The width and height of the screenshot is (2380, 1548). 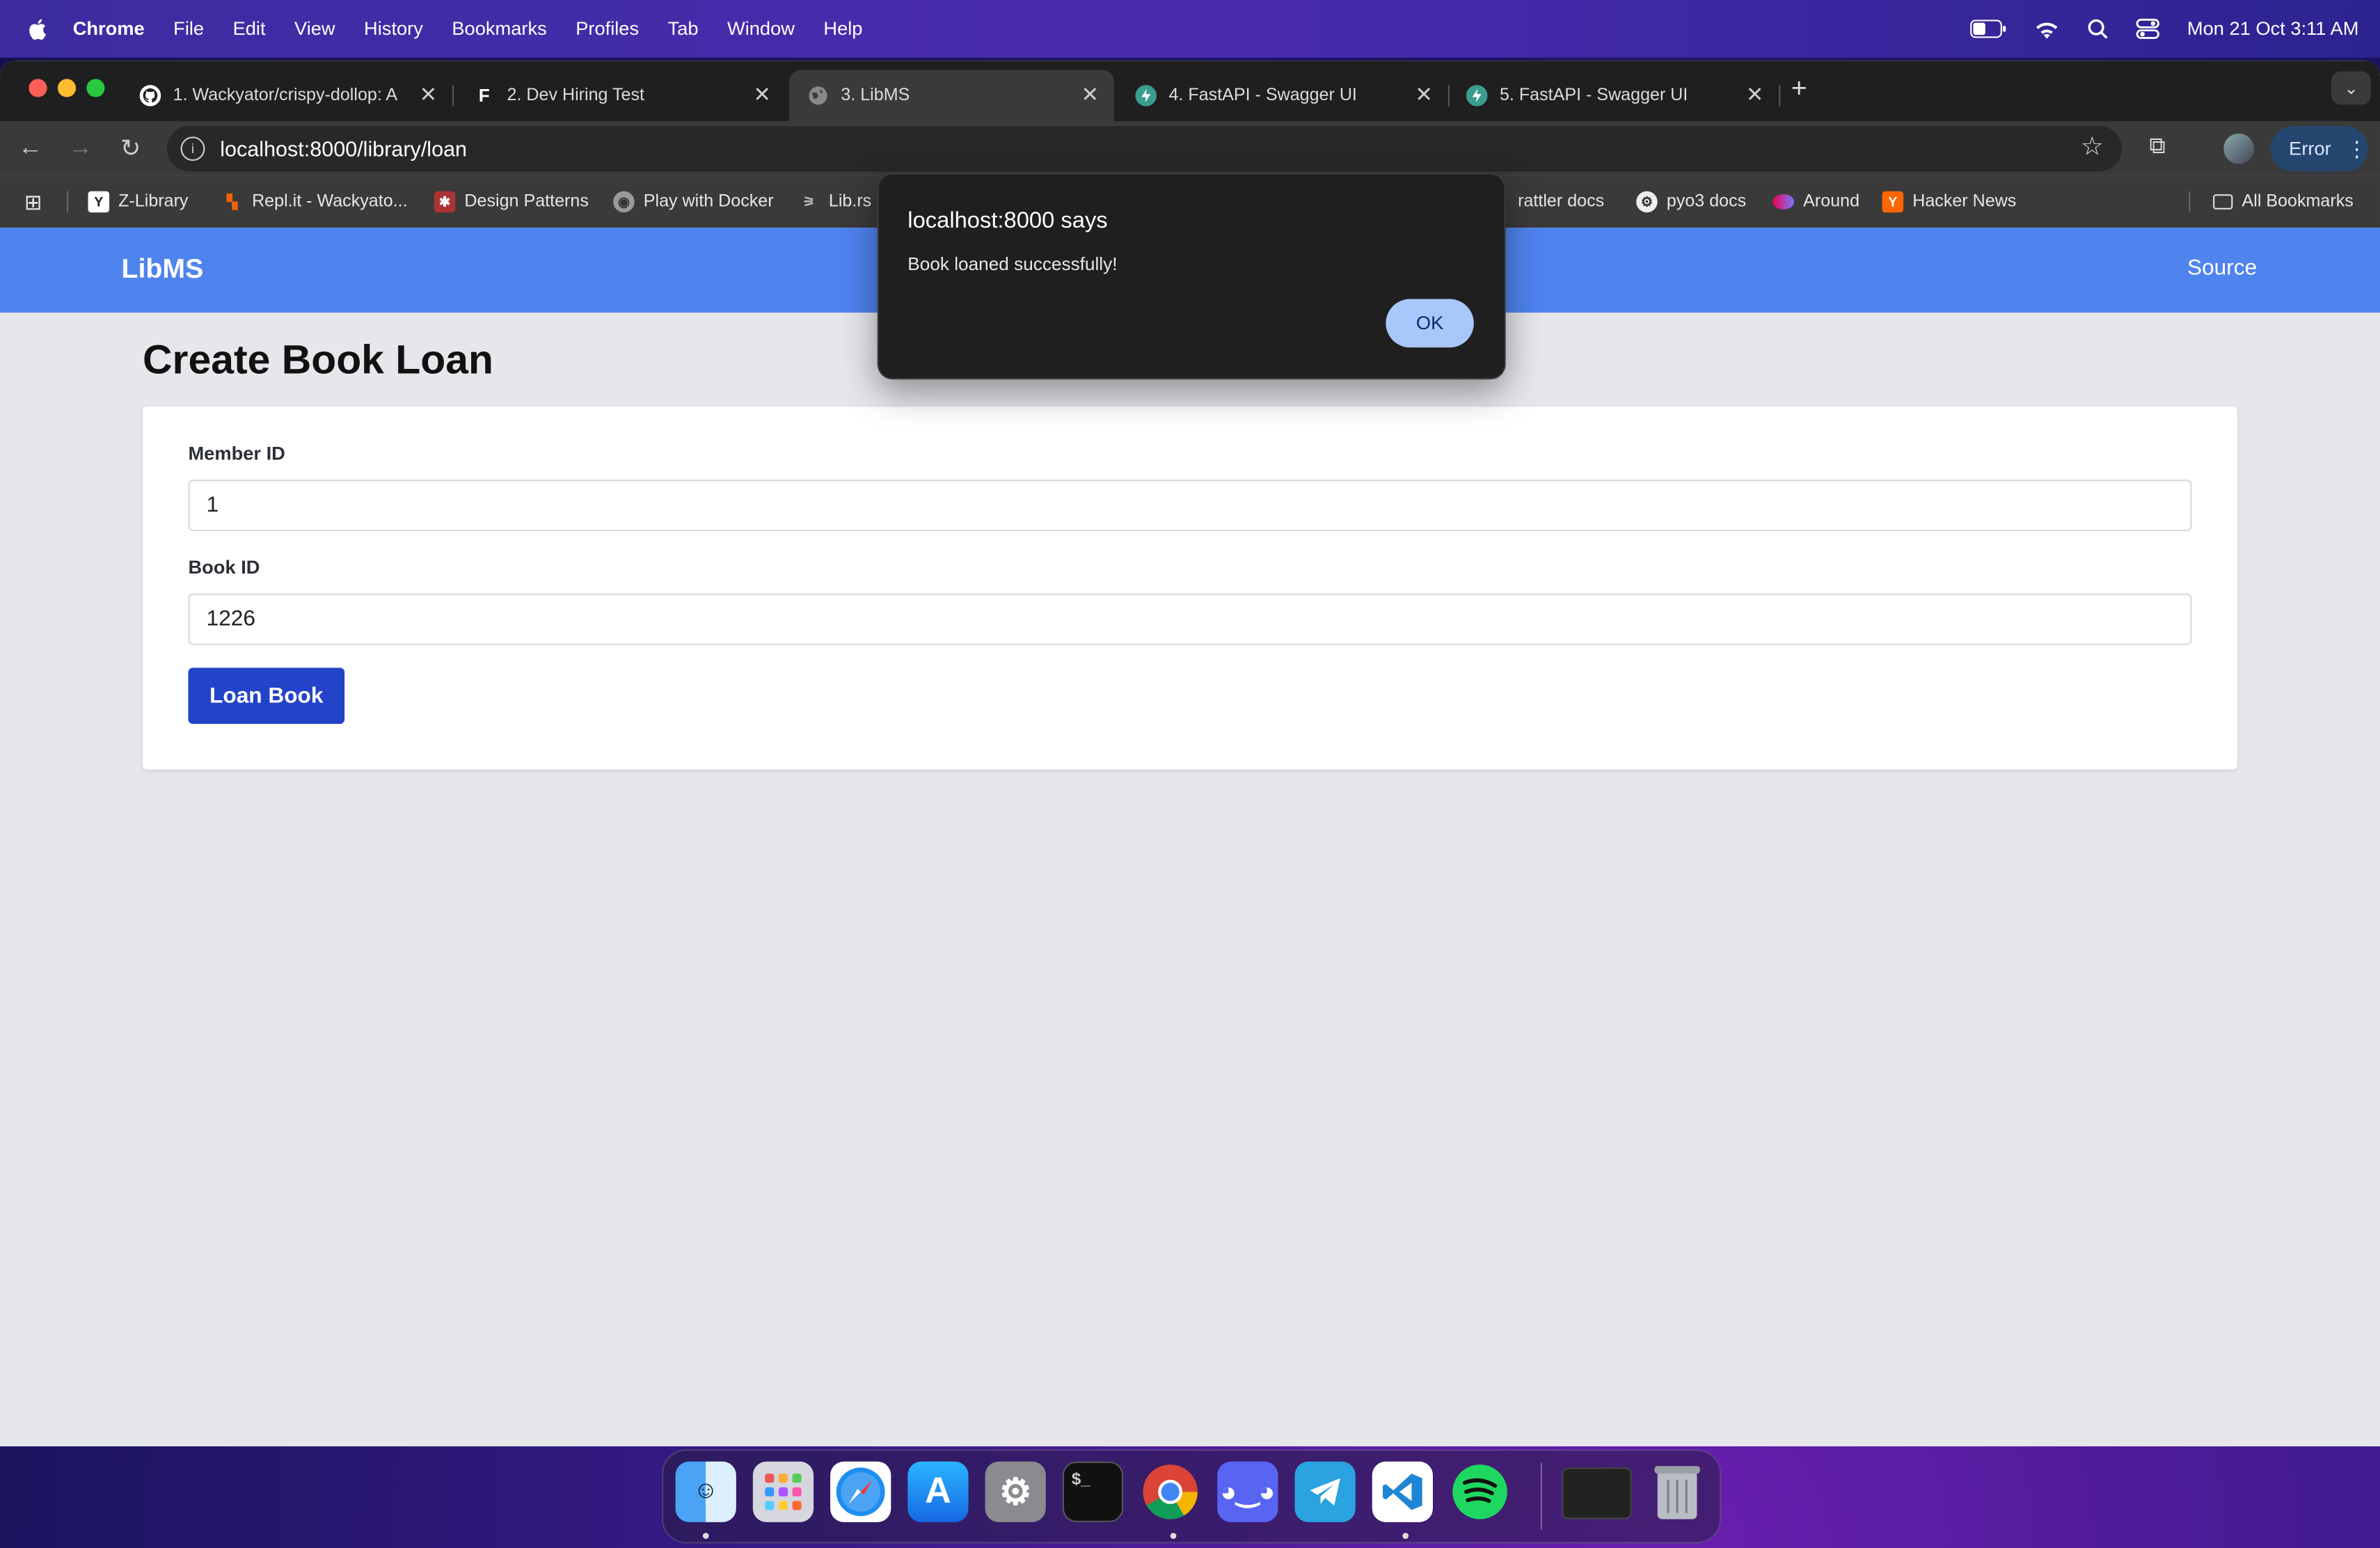 I want to click on bookmark-librs: ⚞ Lib.rs, so click(x=835, y=201).